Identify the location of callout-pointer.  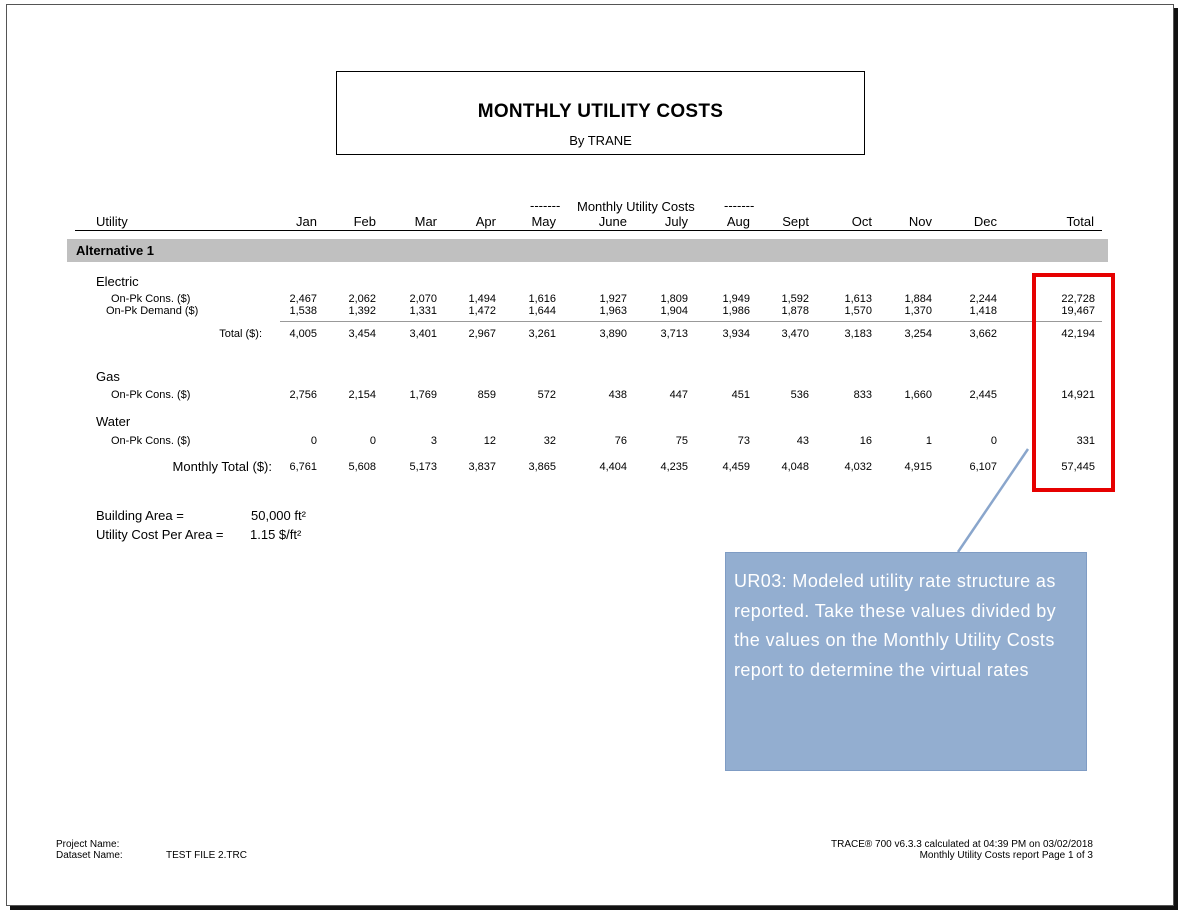
(993, 500).